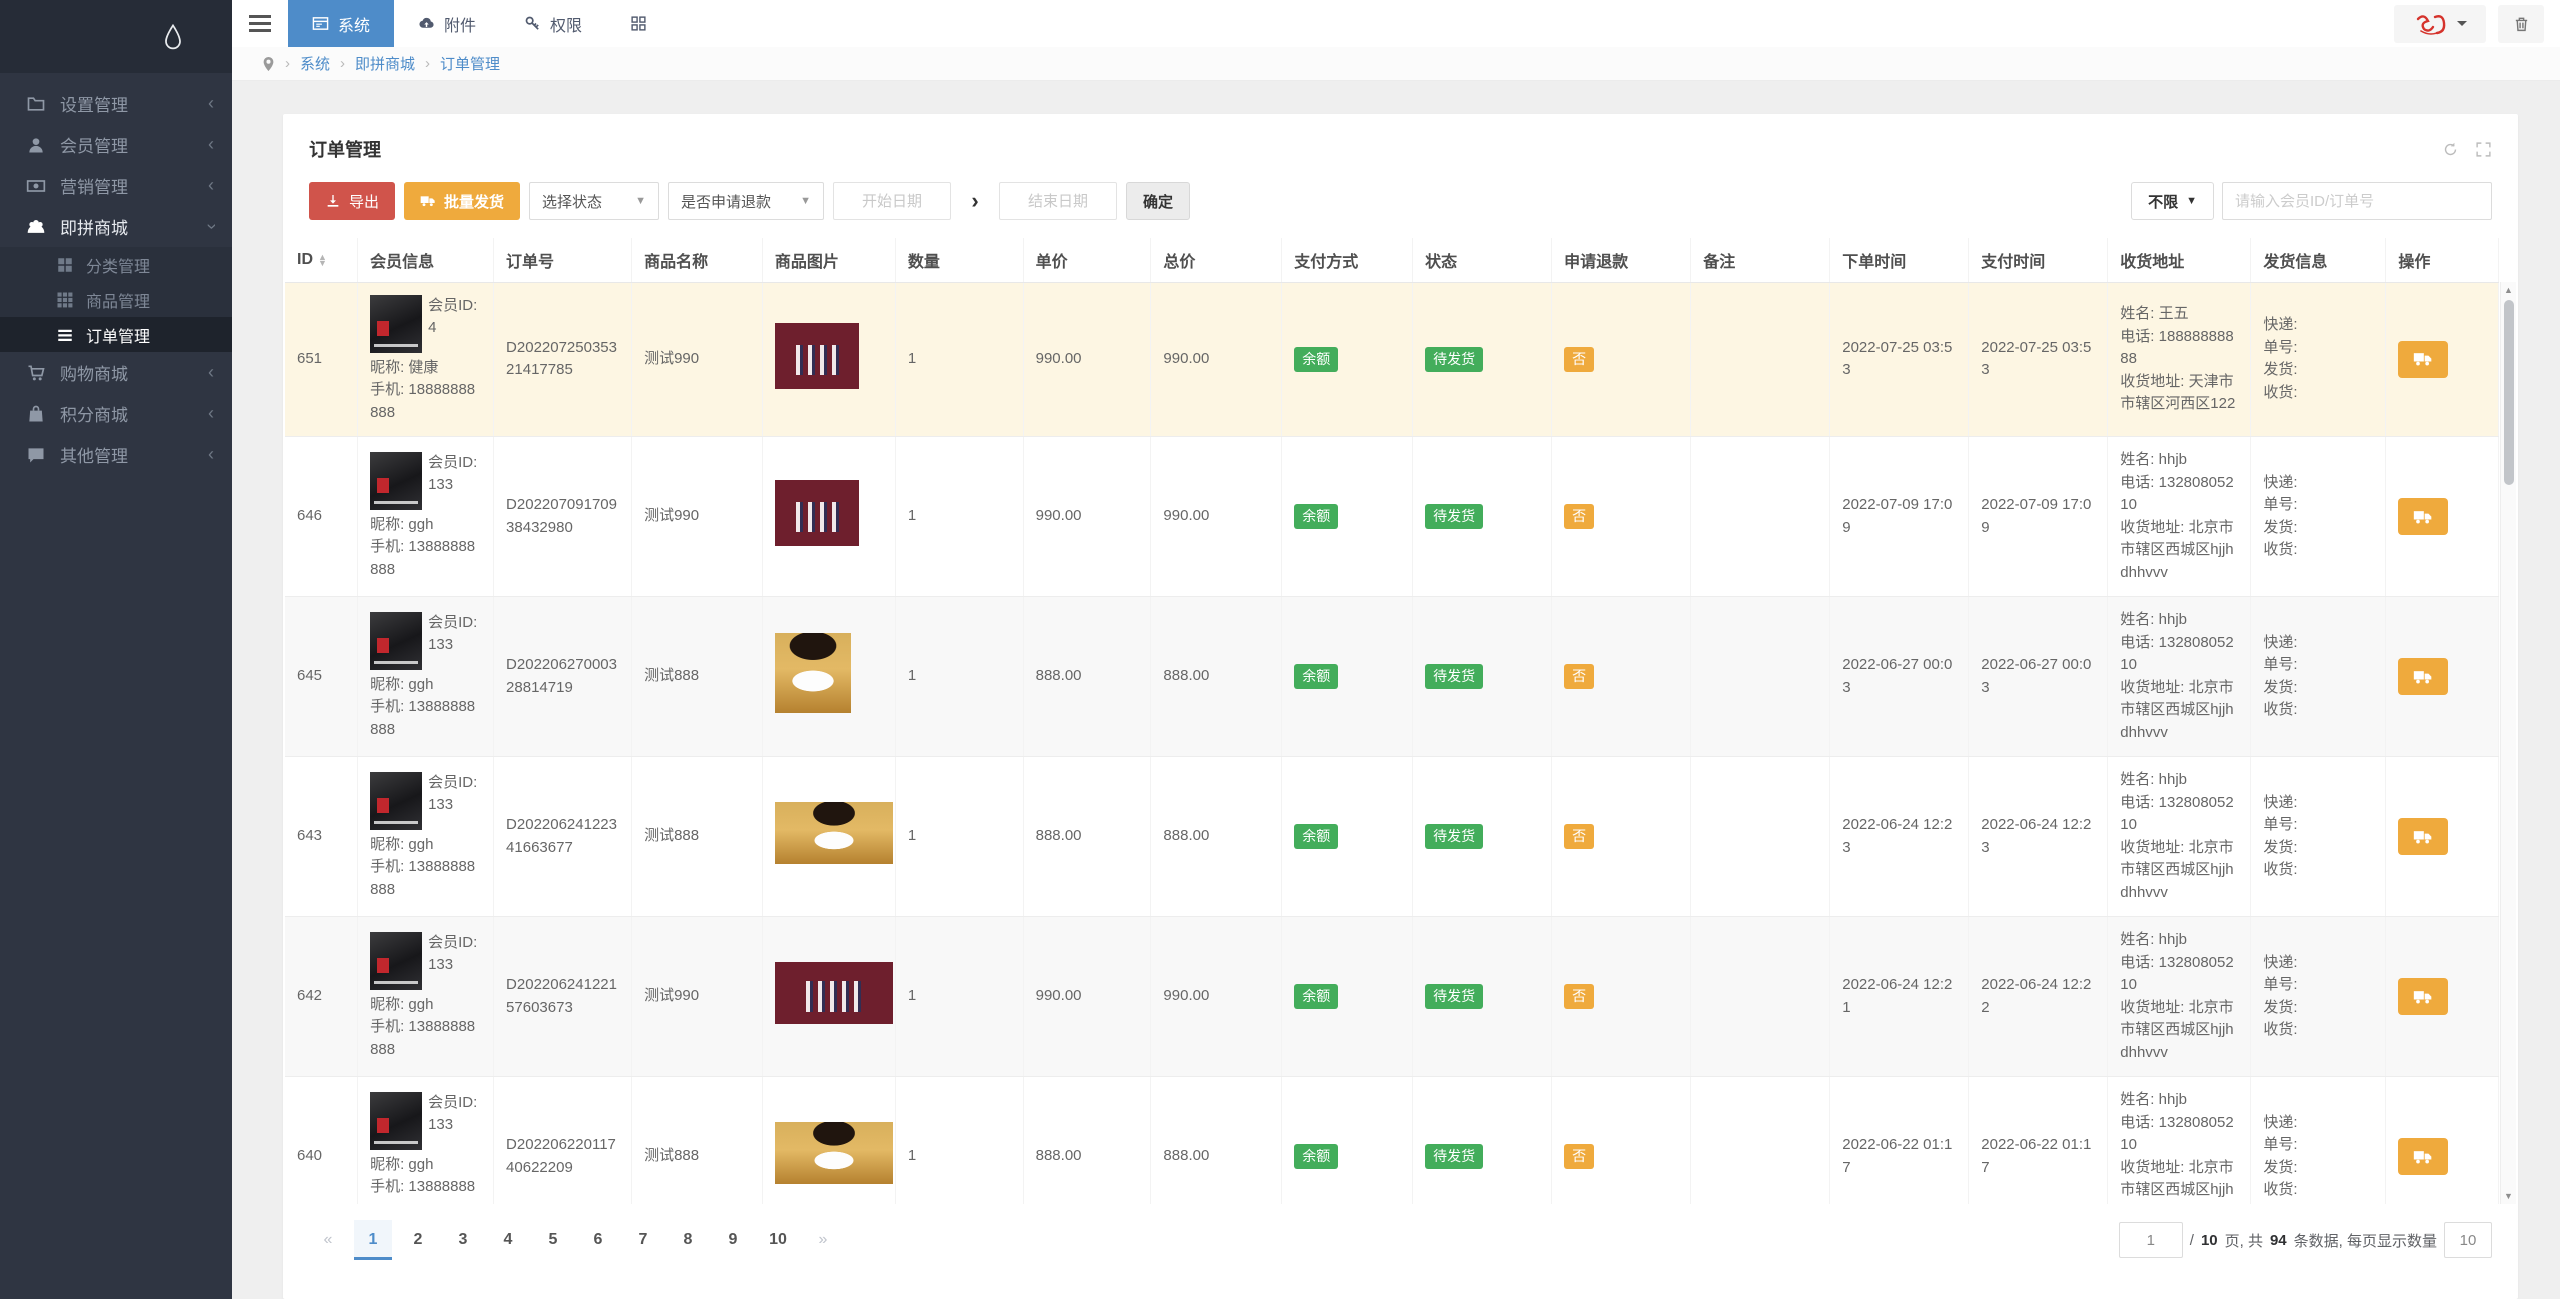 This screenshot has height=1299, width=2560. I want to click on end-date-input, so click(1058, 201).